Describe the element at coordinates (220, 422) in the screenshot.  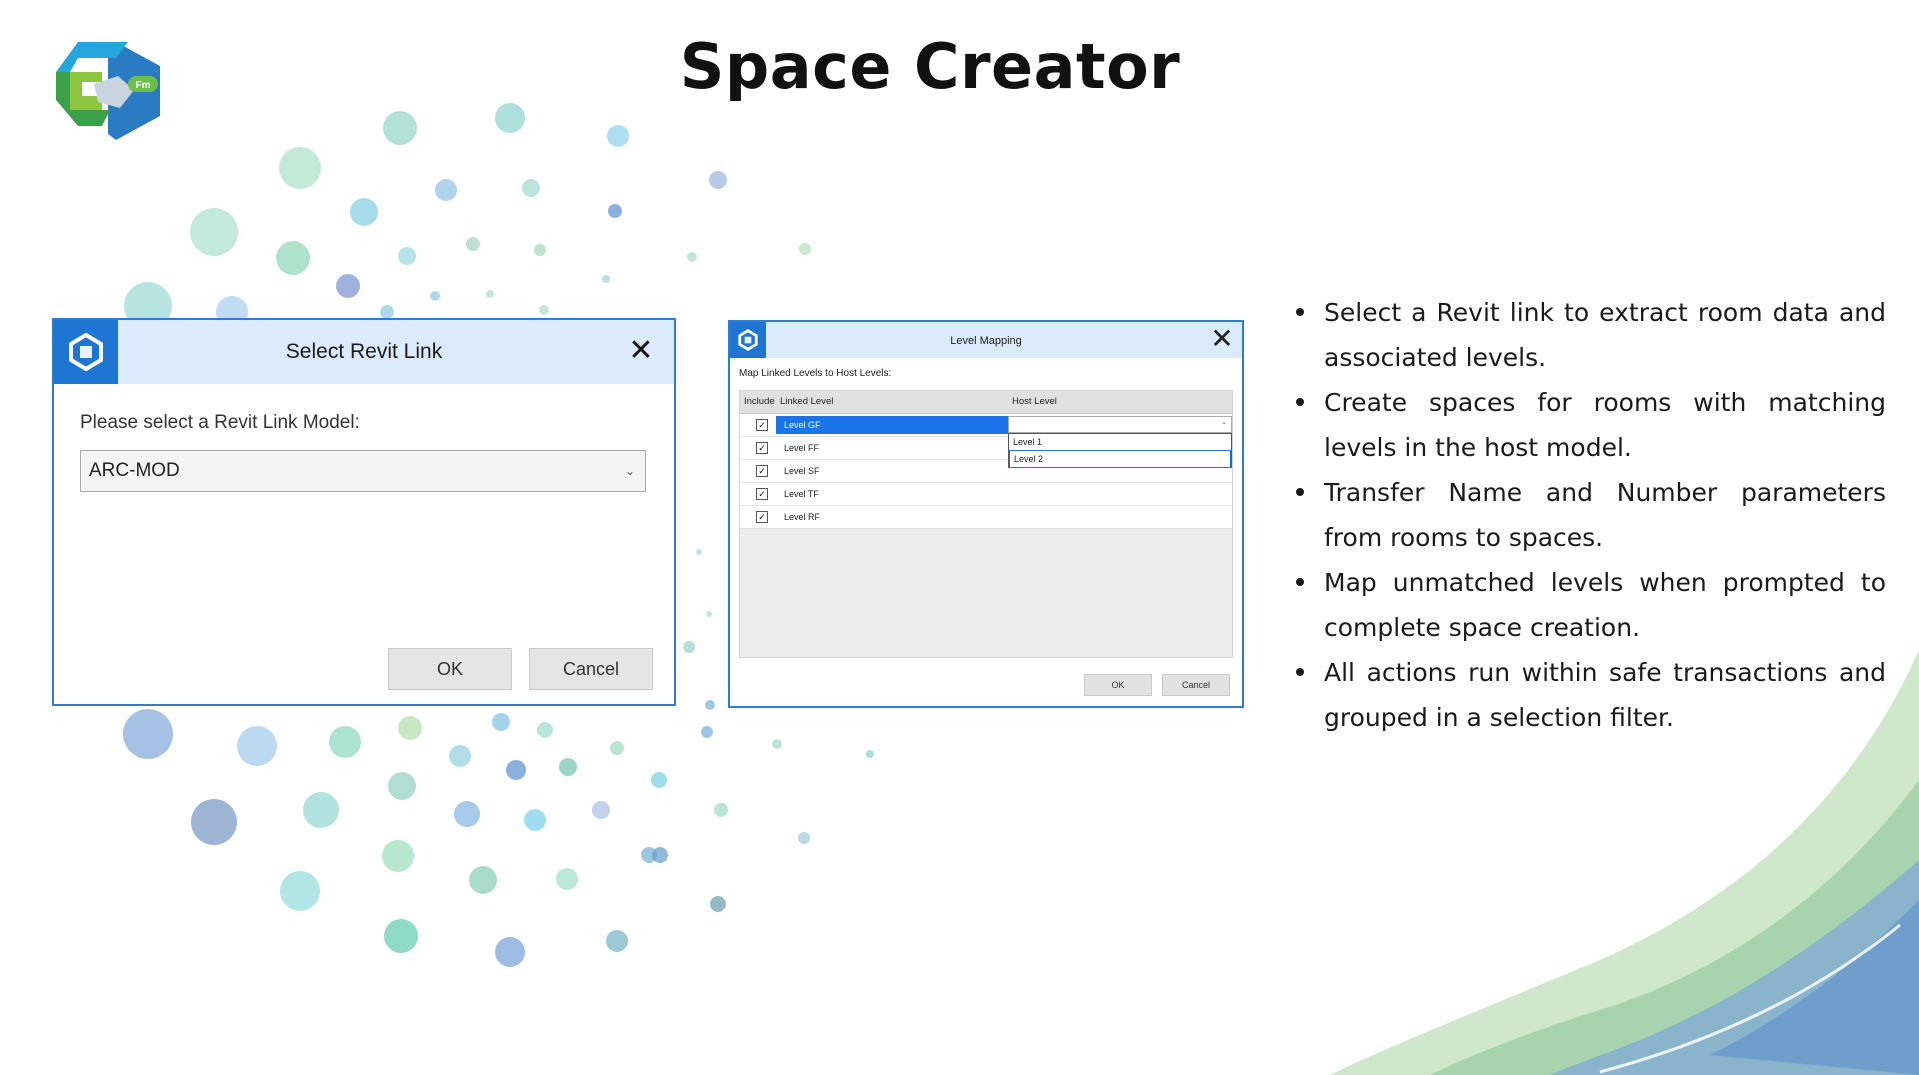
I see `model-select-label: Please select a Revit Link Model:` at that location.